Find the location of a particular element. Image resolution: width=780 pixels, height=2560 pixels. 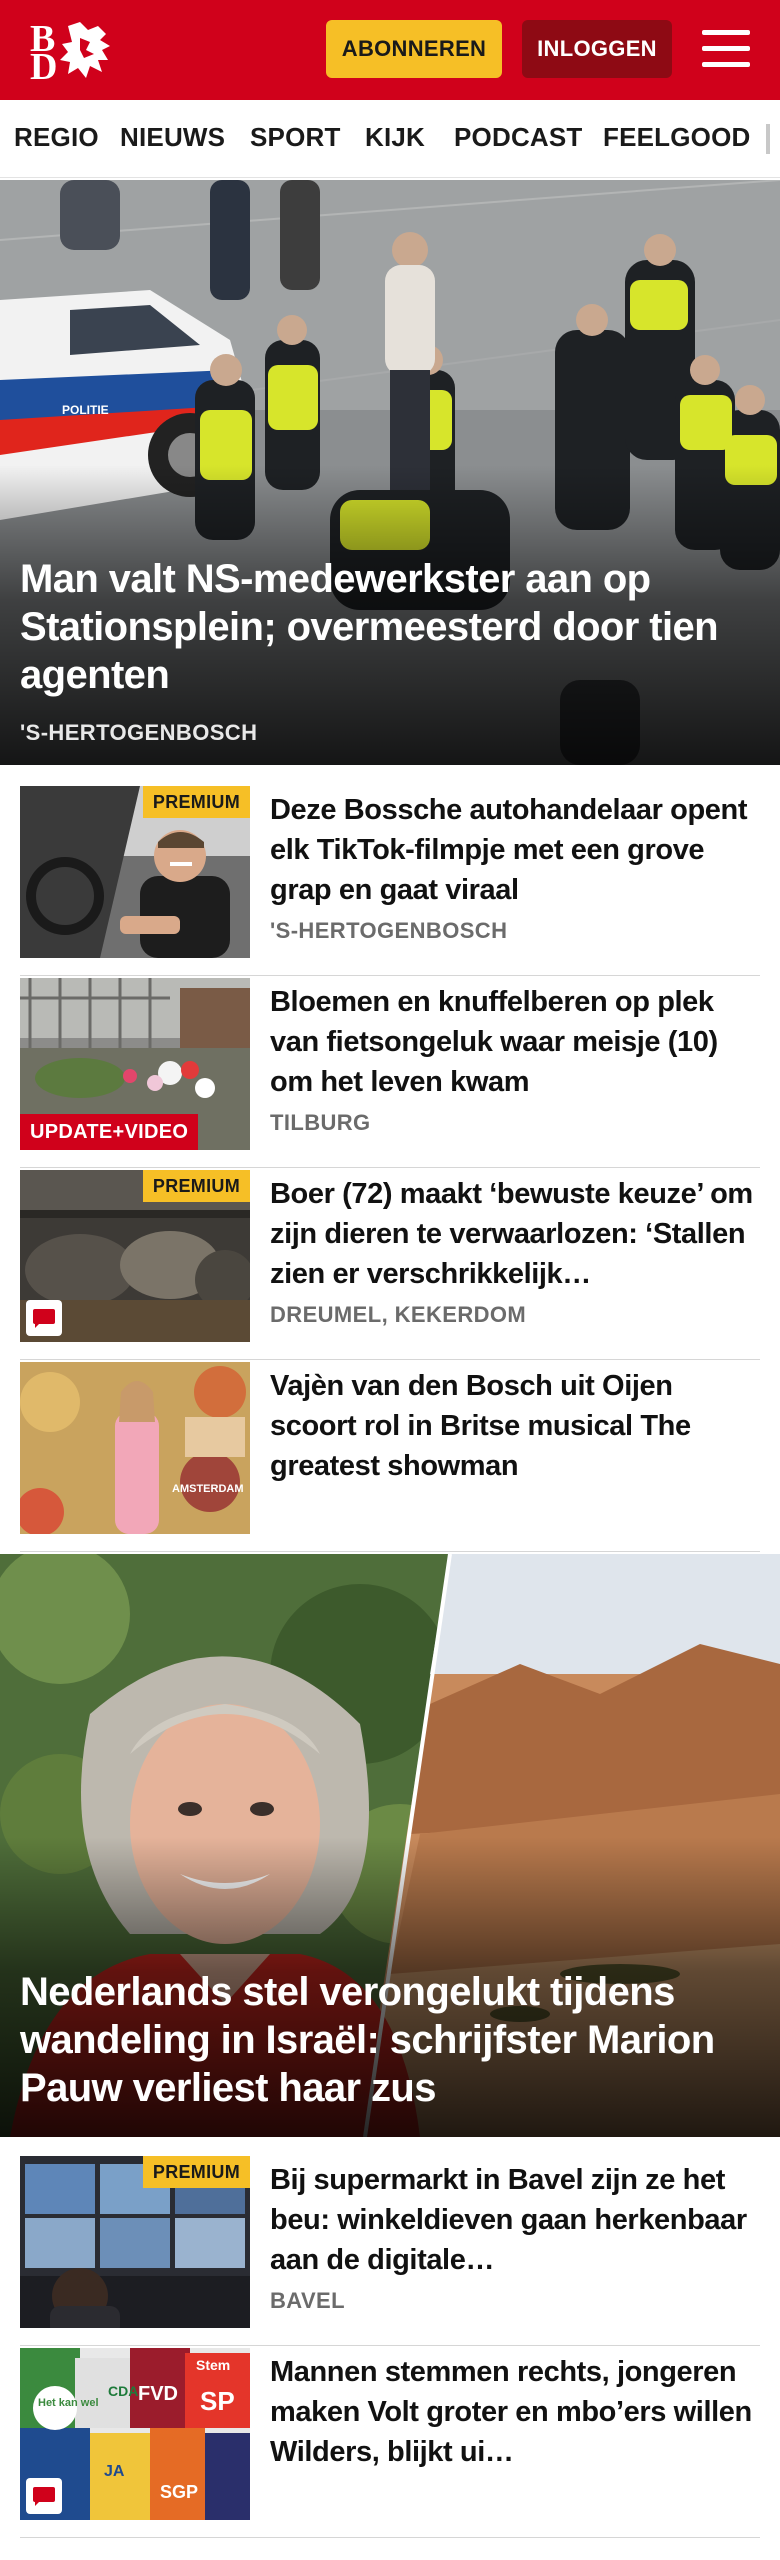

section-nav: REGIO NIEUWS SPORT KIJK PODCAST FEELGOOD is located at coordinates (390, 139).